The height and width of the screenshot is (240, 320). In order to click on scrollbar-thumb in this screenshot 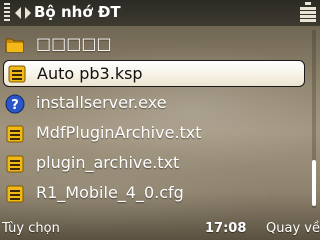, I will do `click(314, 183)`.